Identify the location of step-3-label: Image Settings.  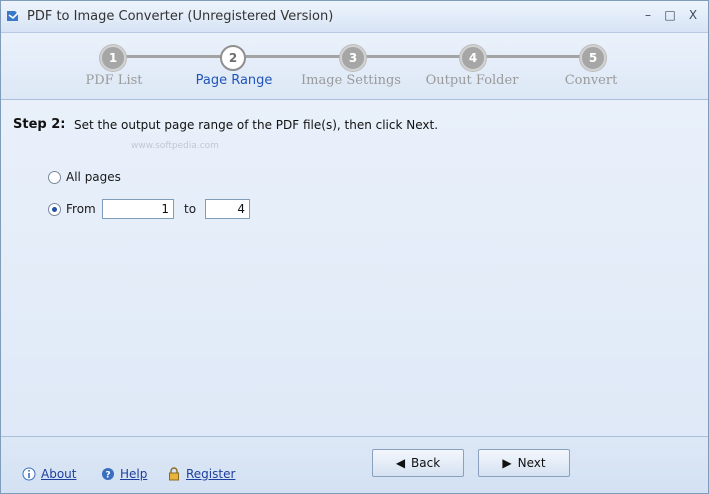
(351, 80).